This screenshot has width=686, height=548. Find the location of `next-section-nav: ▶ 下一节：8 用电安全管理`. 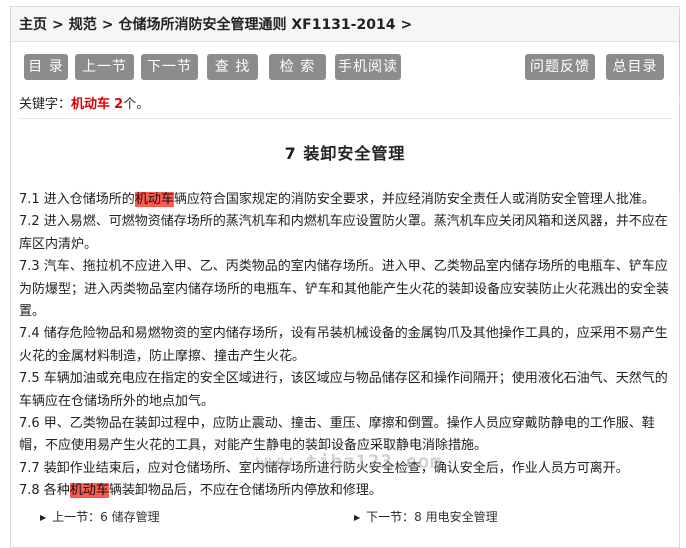

next-section-nav: ▶ 下一节：8 用电安全管理 is located at coordinates (426, 516).